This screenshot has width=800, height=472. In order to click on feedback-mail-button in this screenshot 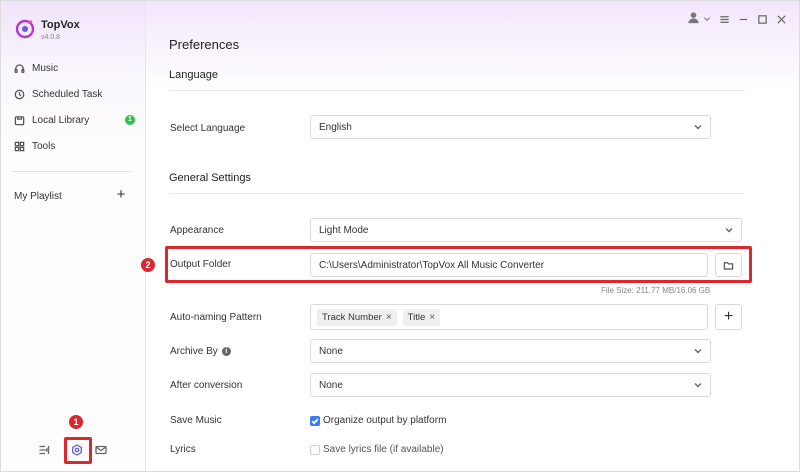, I will do `click(101, 450)`.